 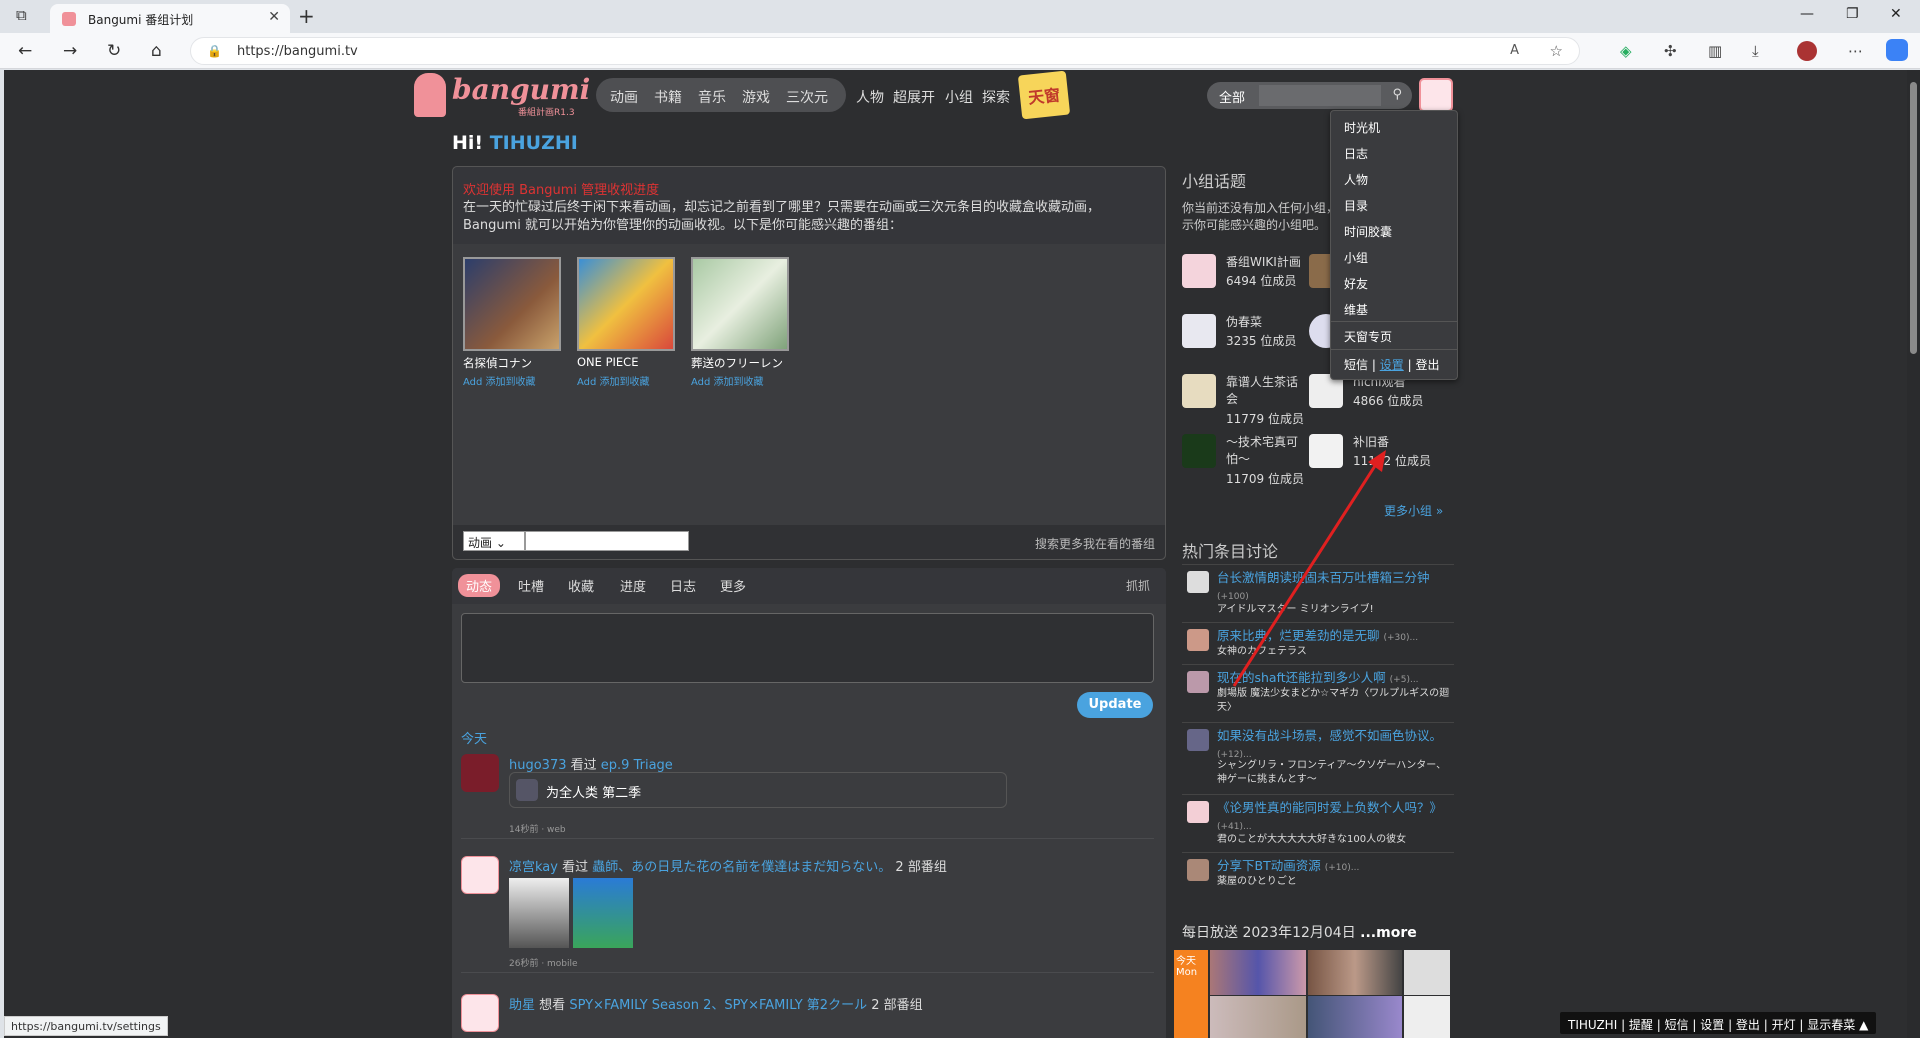 What do you see at coordinates (1392, 365) in the screenshot?
I see `menu-settings-link: 设置` at bounding box center [1392, 365].